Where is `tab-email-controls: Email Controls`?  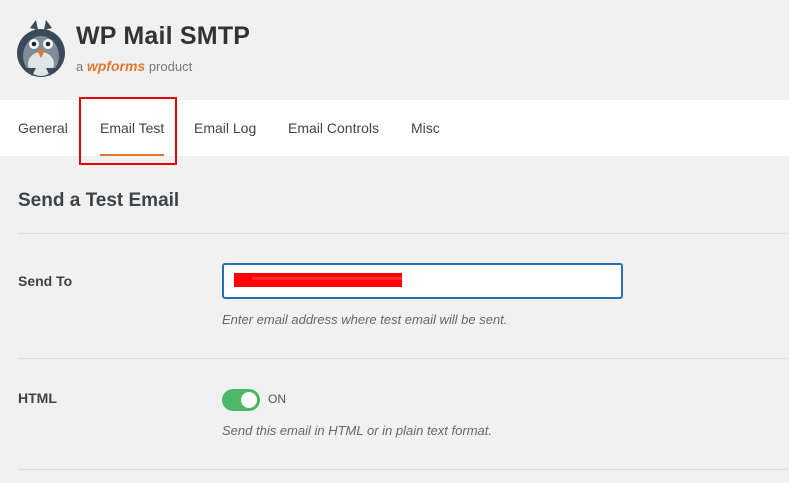 tab-email-controls: Email Controls is located at coordinates (333, 128).